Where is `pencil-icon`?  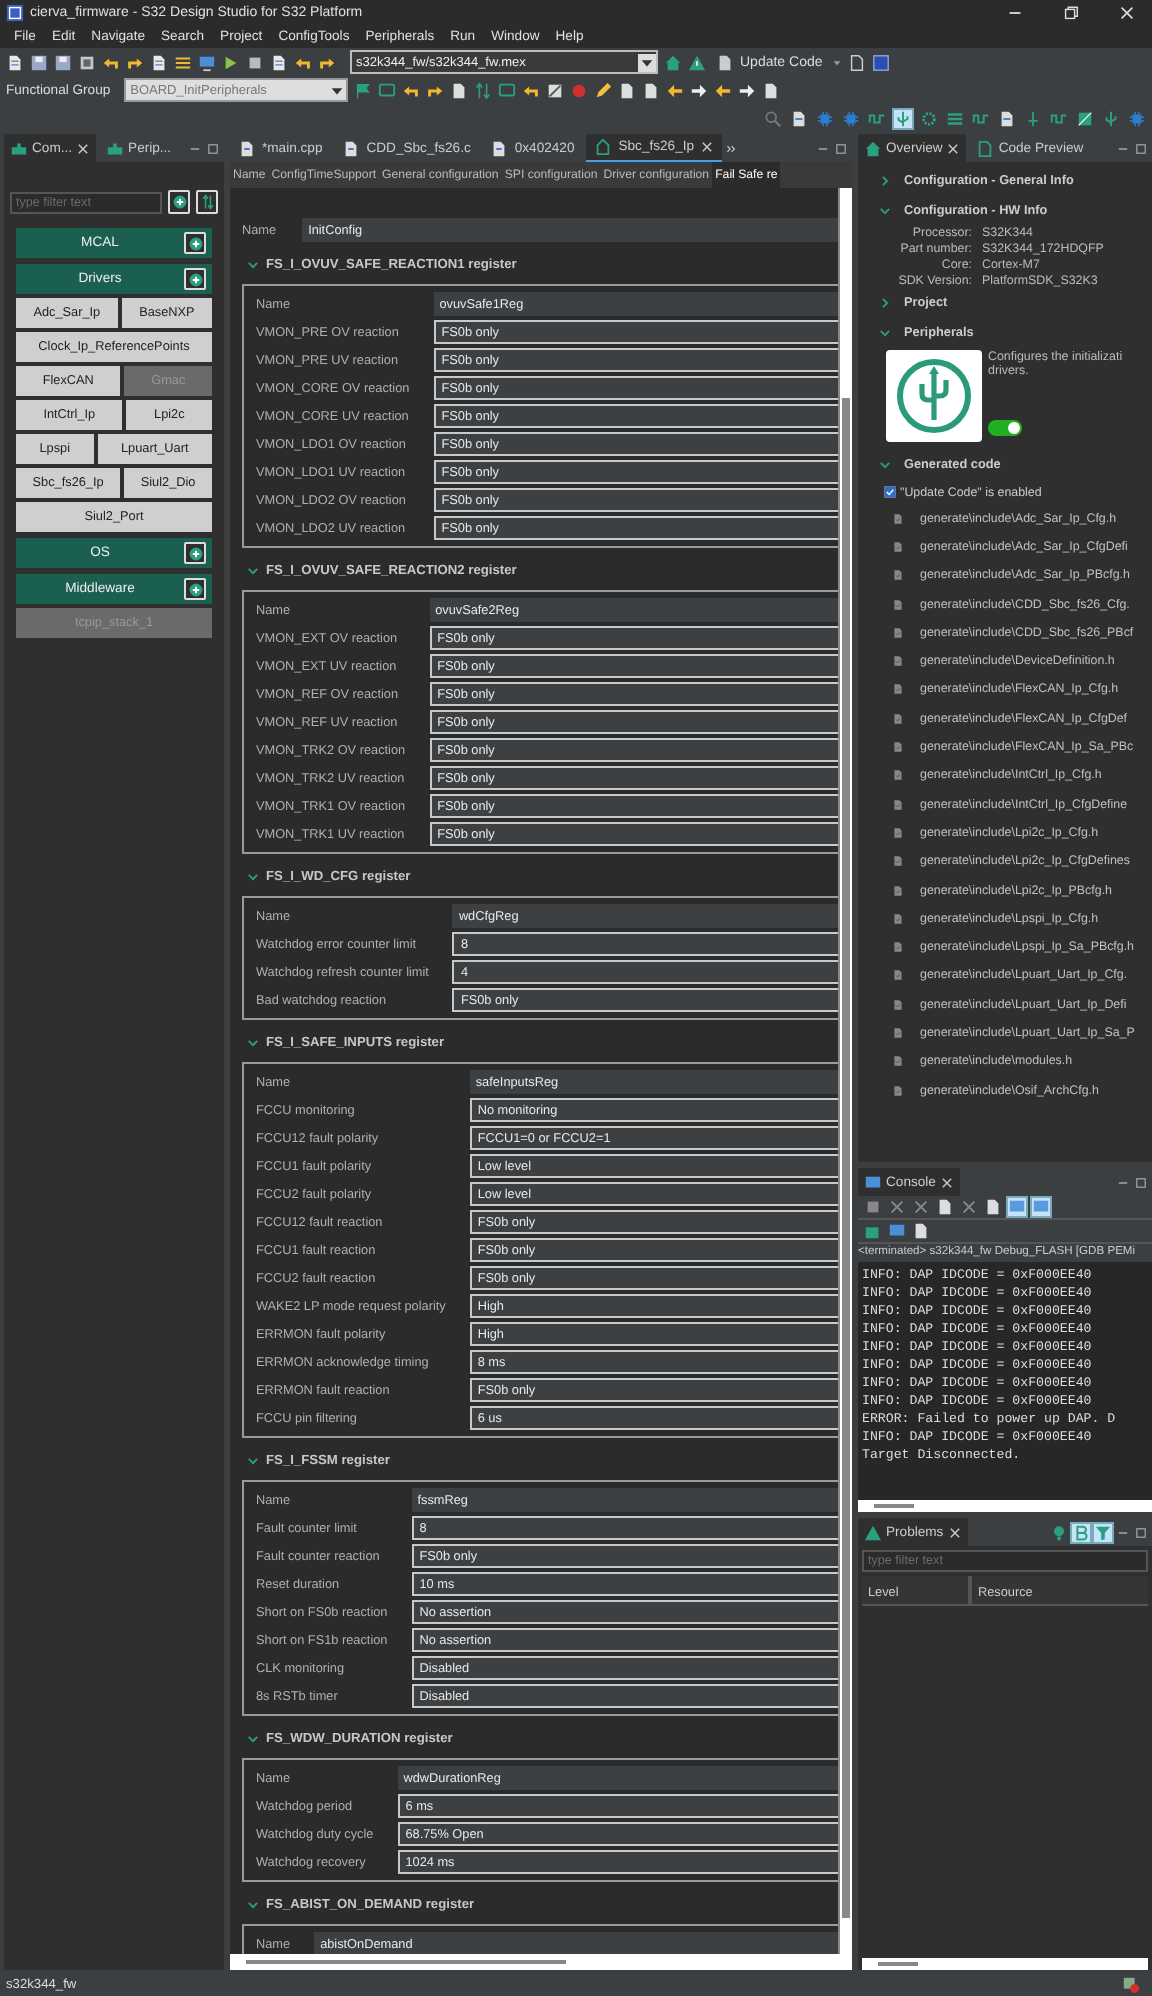
pencil-icon is located at coordinates (603, 90).